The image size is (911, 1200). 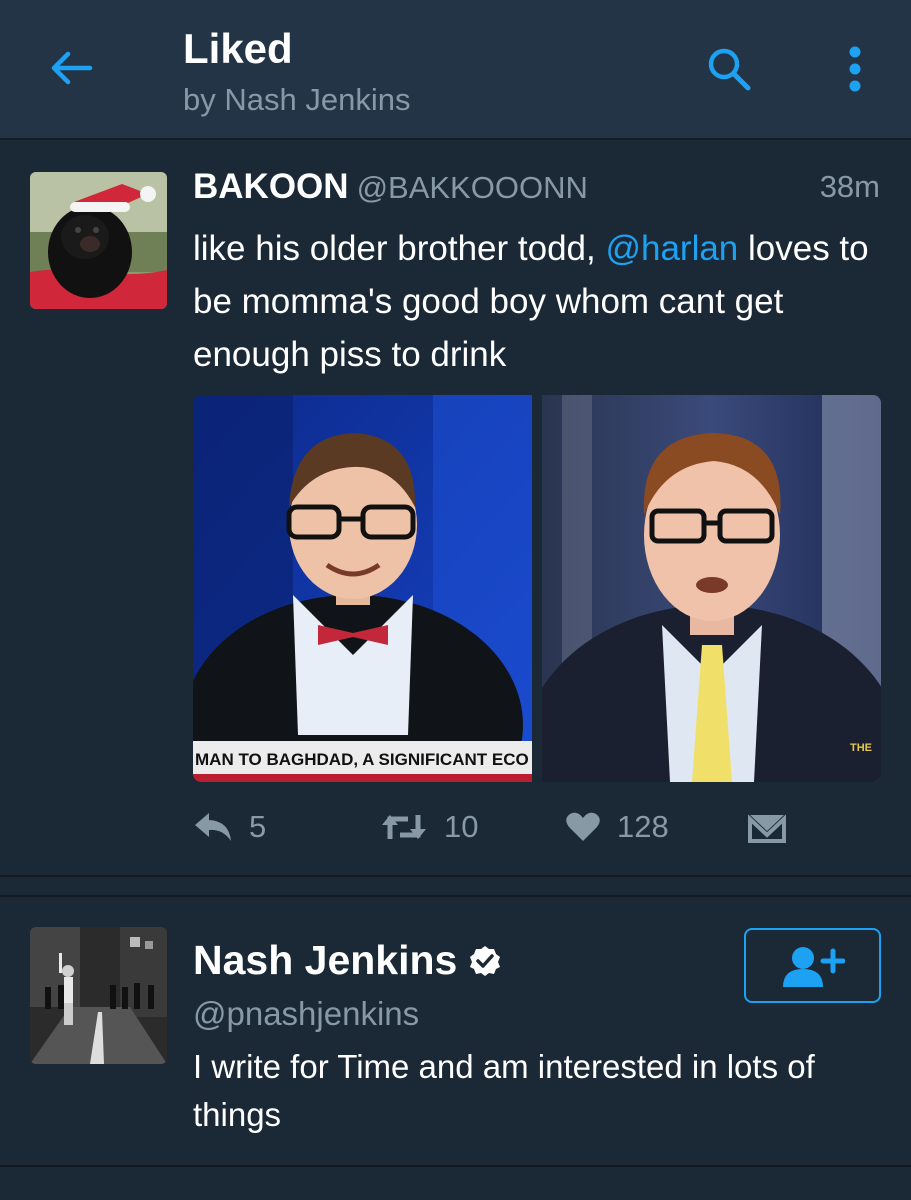 What do you see at coordinates (643, 826) in the screenshot?
I see `like-count: 128` at bounding box center [643, 826].